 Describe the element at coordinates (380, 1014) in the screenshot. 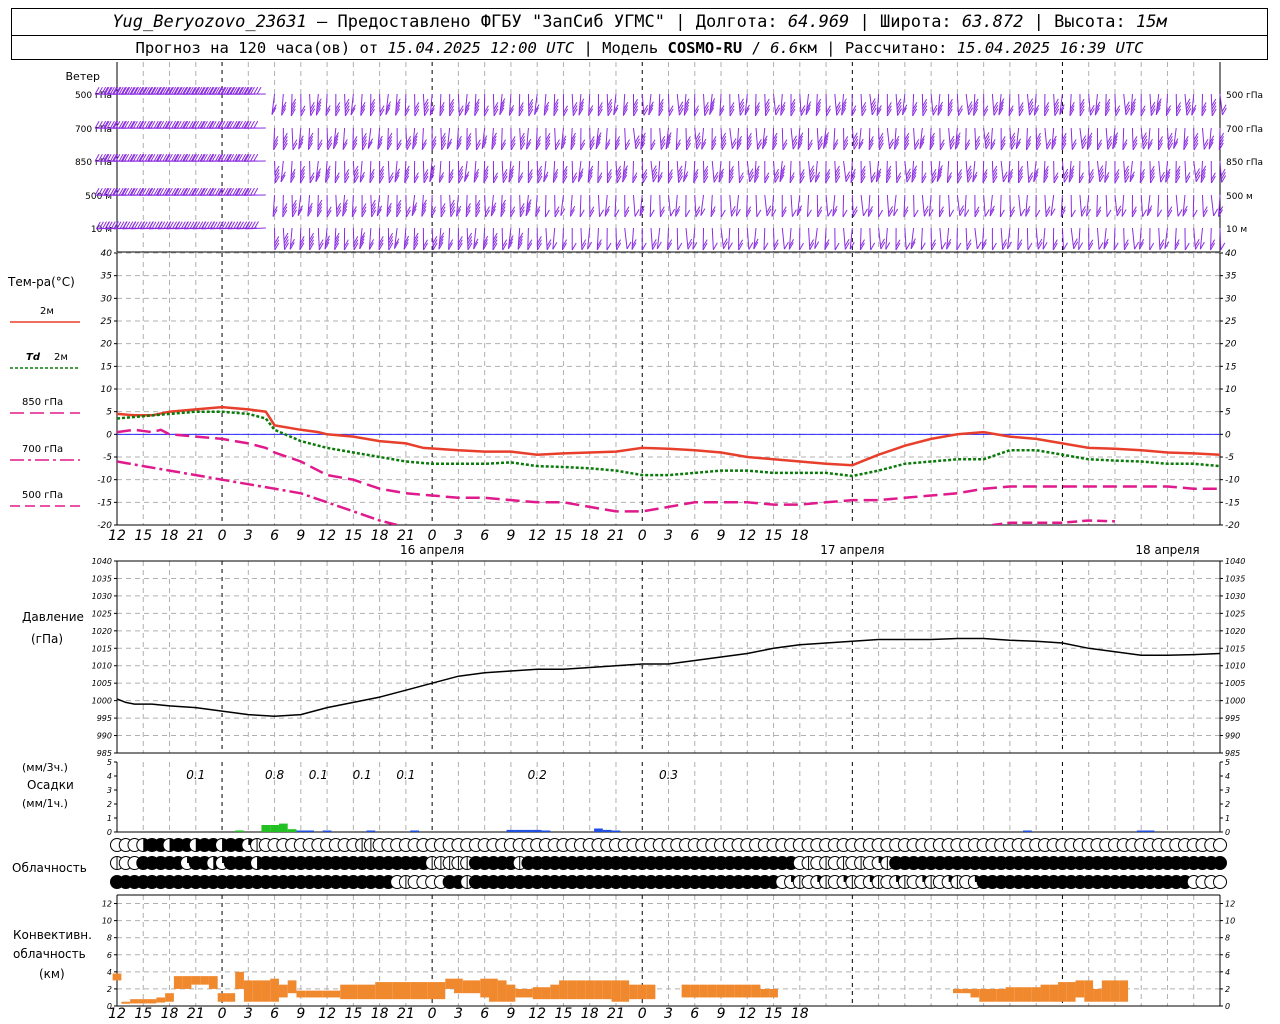

I see `x-tick-label: 18` at that location.